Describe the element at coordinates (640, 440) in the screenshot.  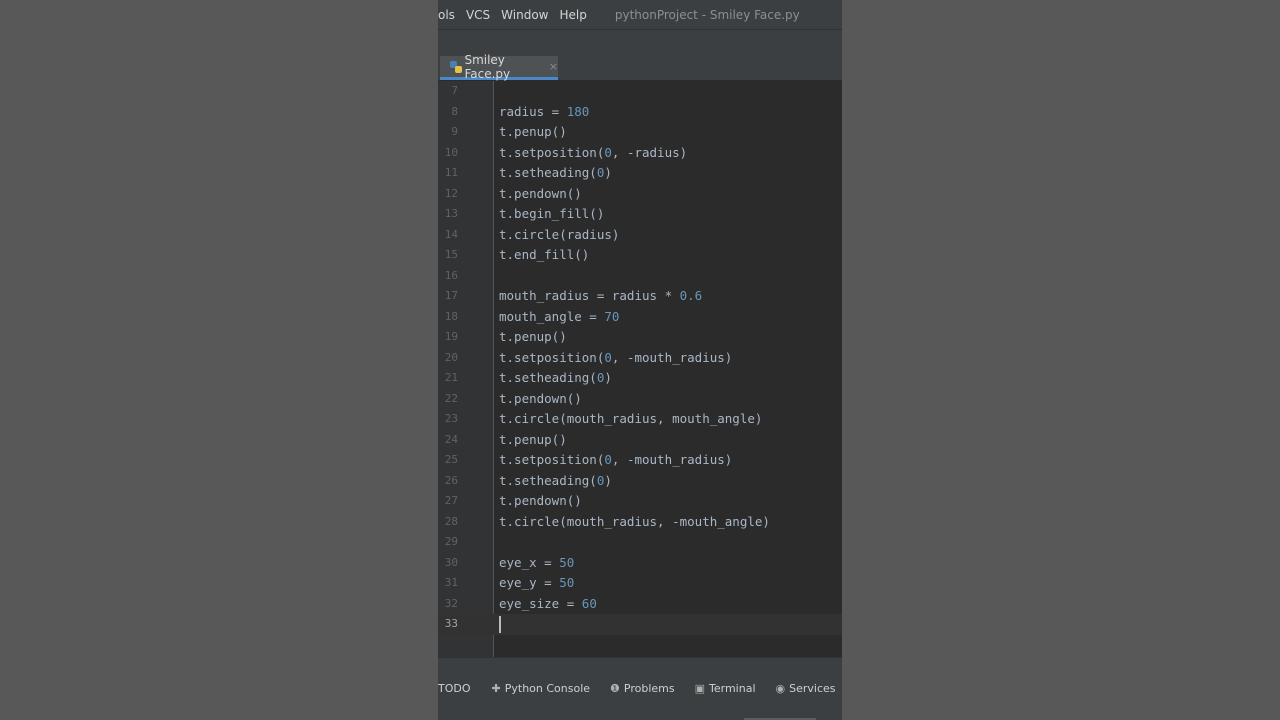
I see `code-line: 24 t.penup()` at that location.